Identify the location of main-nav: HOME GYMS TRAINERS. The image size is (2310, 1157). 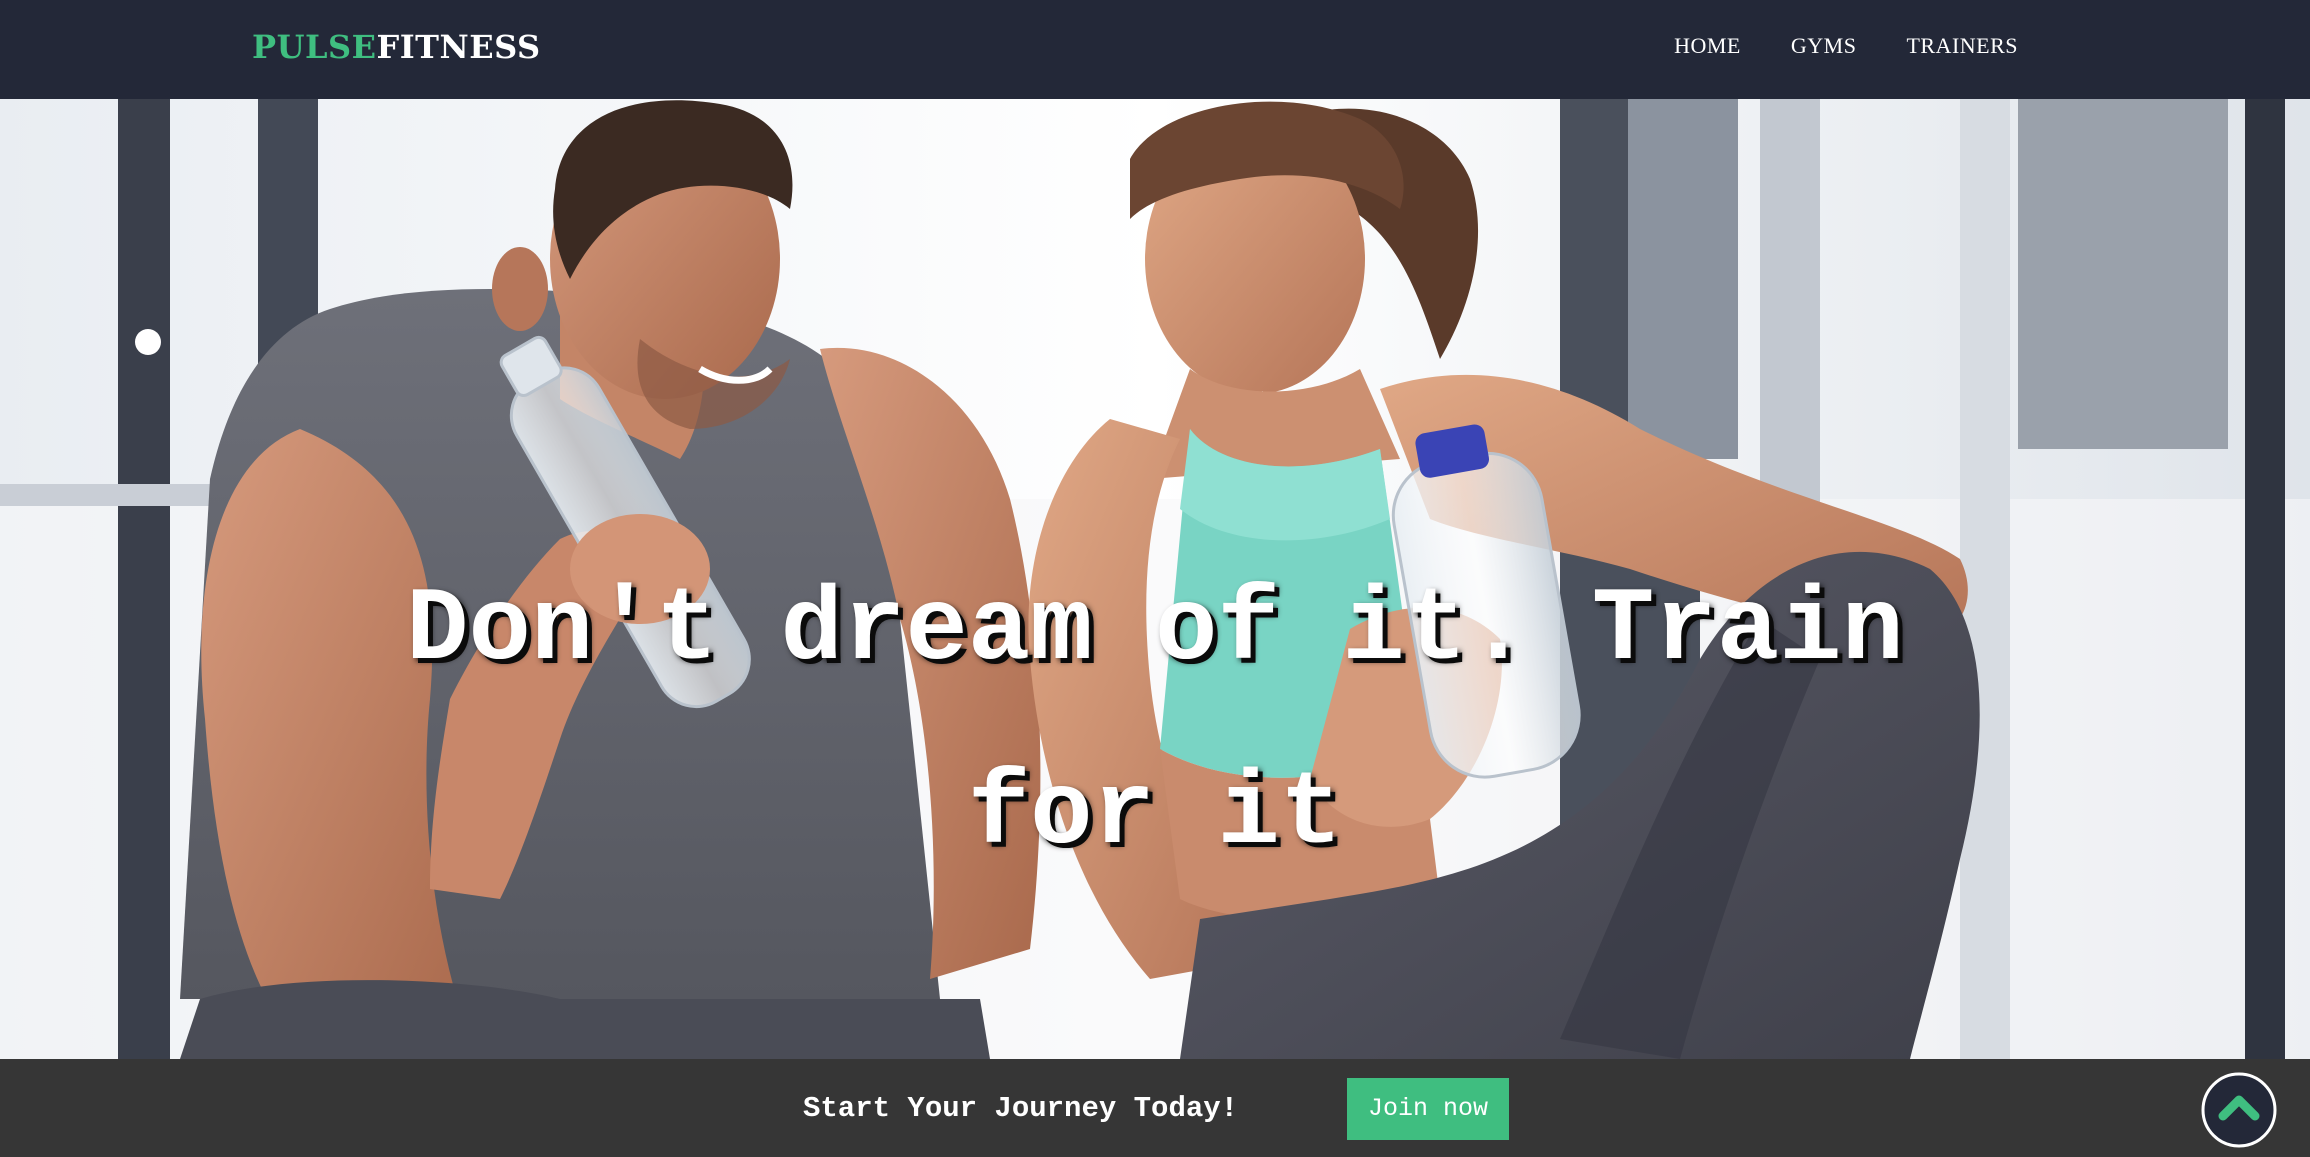
(1846, 46).